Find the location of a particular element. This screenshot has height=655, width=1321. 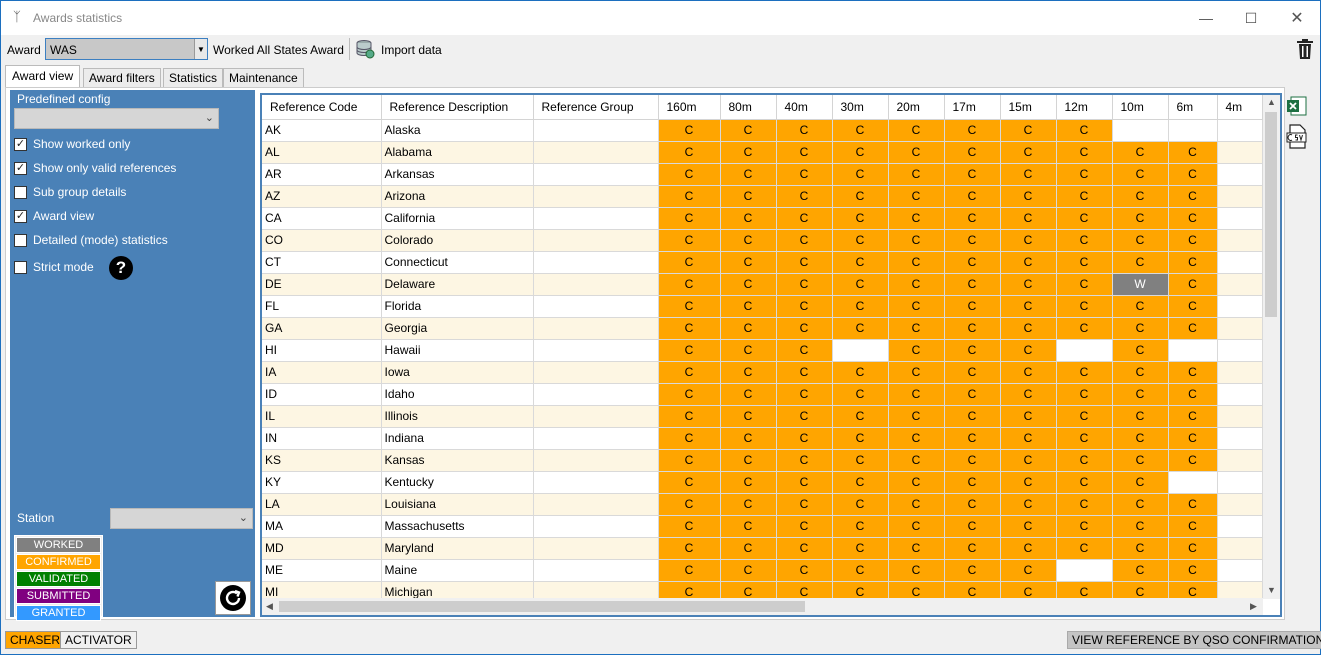

tab-maintenance: Maintenance is located at coordinates (263, 77).